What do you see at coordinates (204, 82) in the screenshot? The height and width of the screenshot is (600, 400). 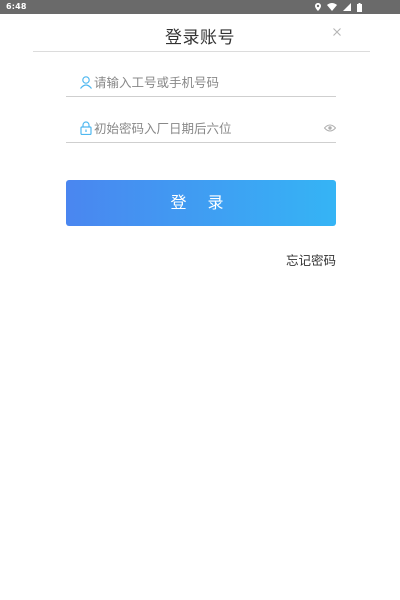 I see `account-input` at bounding box center [204, 82].